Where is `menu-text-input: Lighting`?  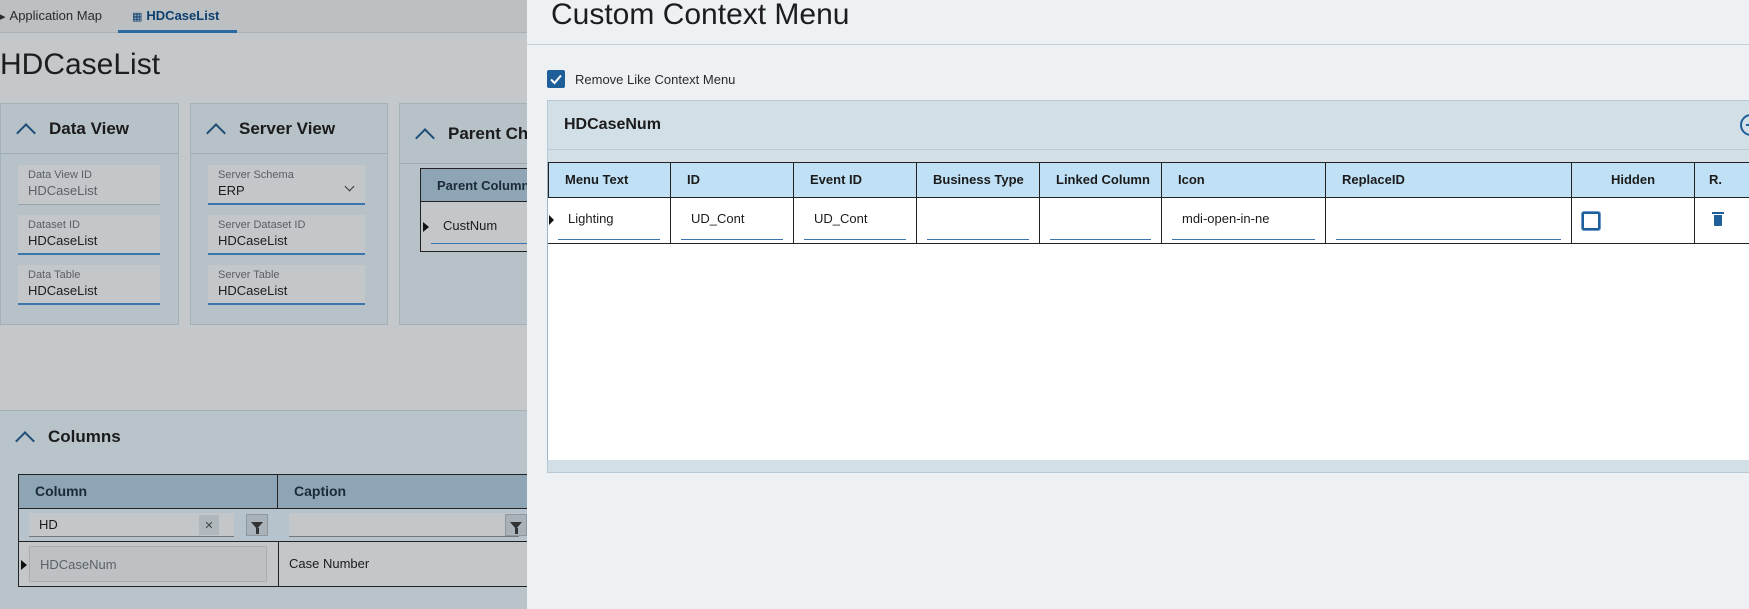
menu-text-input: Lighting is located at coordinates (609, 219).